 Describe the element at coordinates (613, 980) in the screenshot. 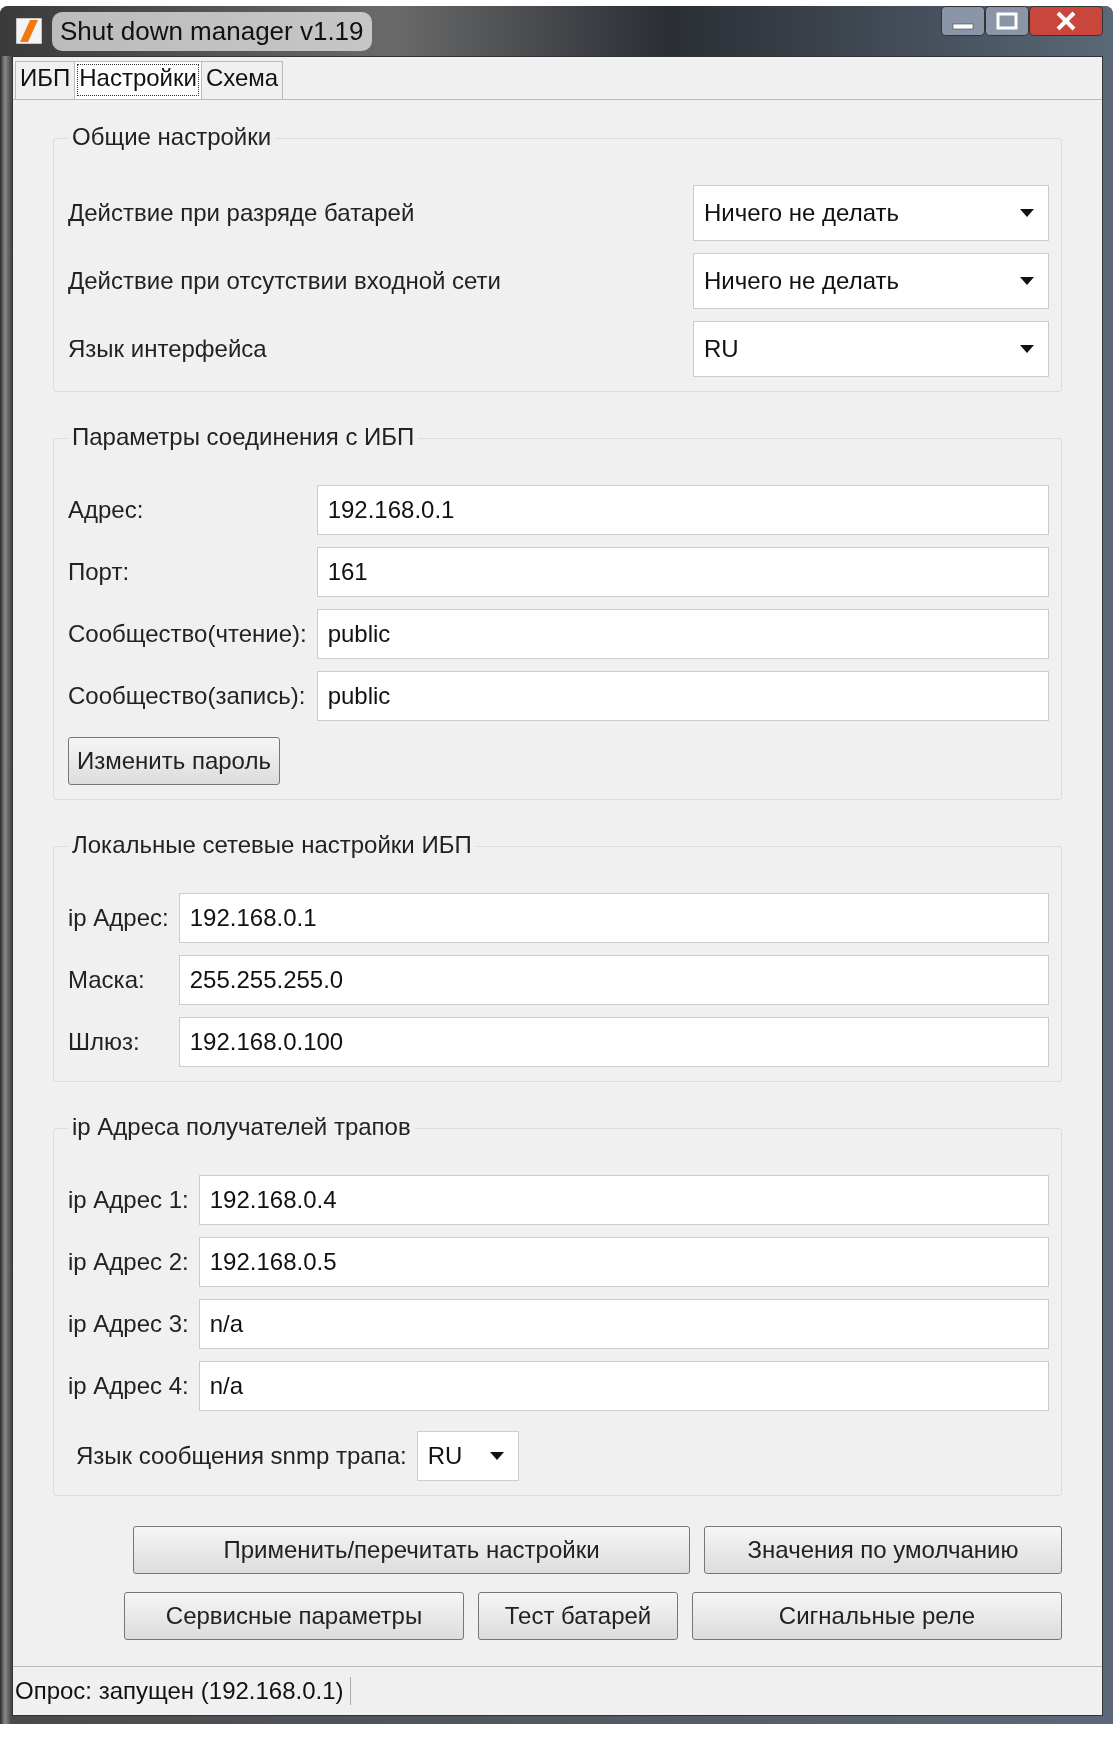

I see `input-field: 255.255.255.0` at that location.